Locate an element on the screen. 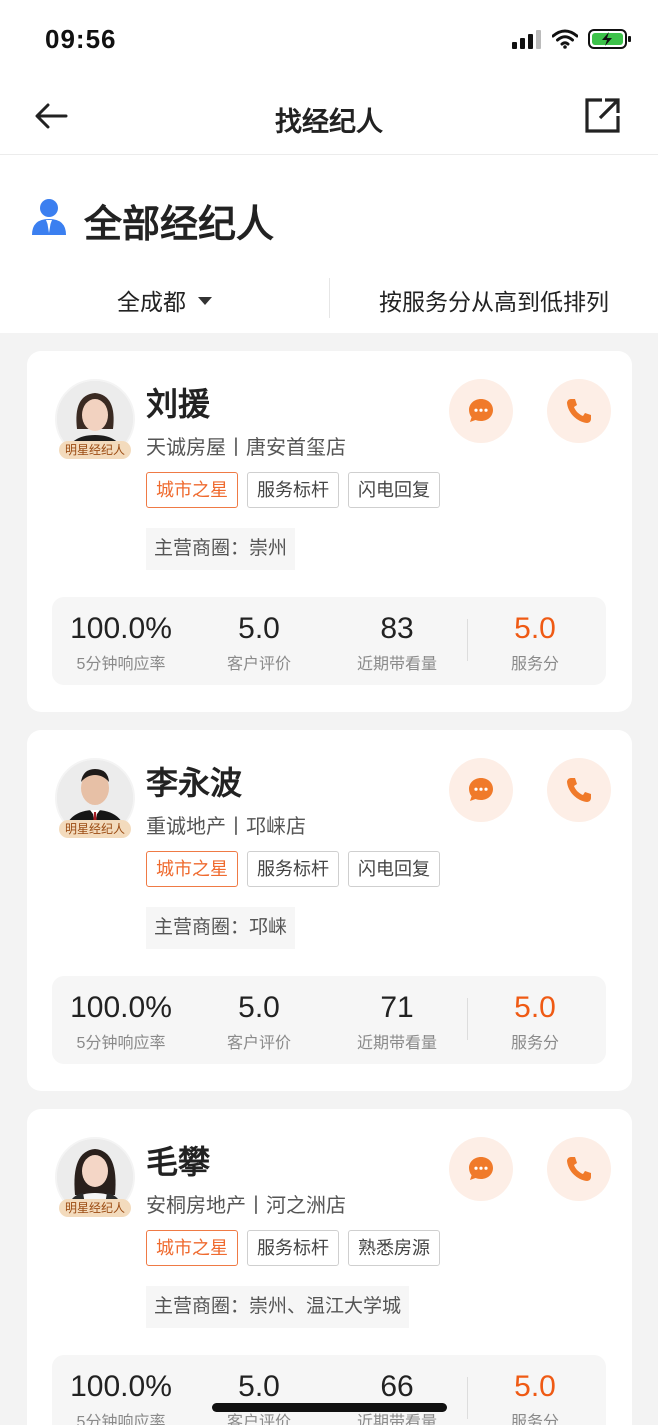 The image size is (658, 1425). section-title: 全部经纪人 is located at coordinates (179, 225).